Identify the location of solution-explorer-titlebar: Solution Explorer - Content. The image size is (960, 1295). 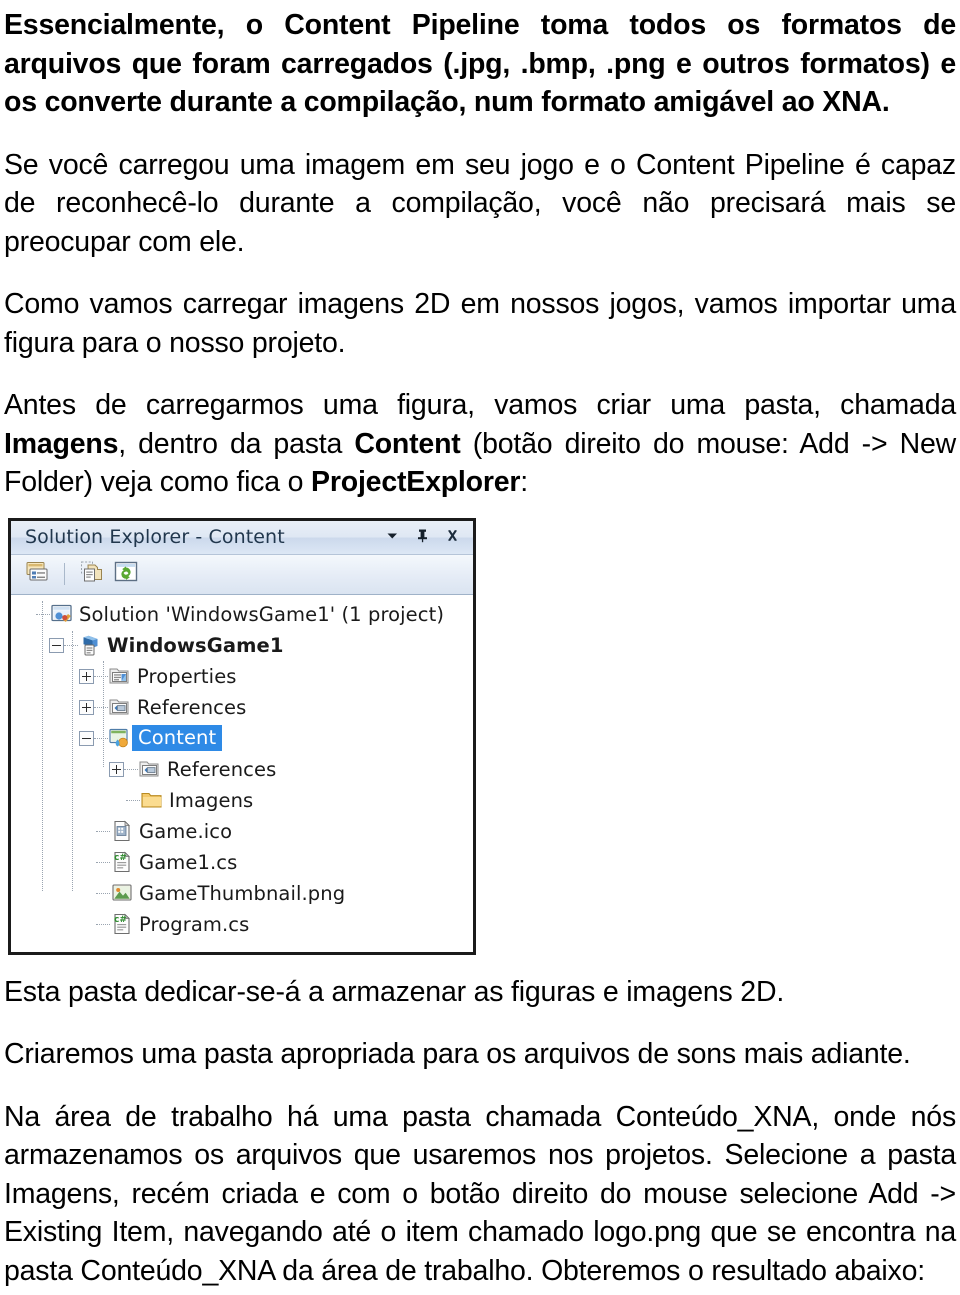
(242, 537).